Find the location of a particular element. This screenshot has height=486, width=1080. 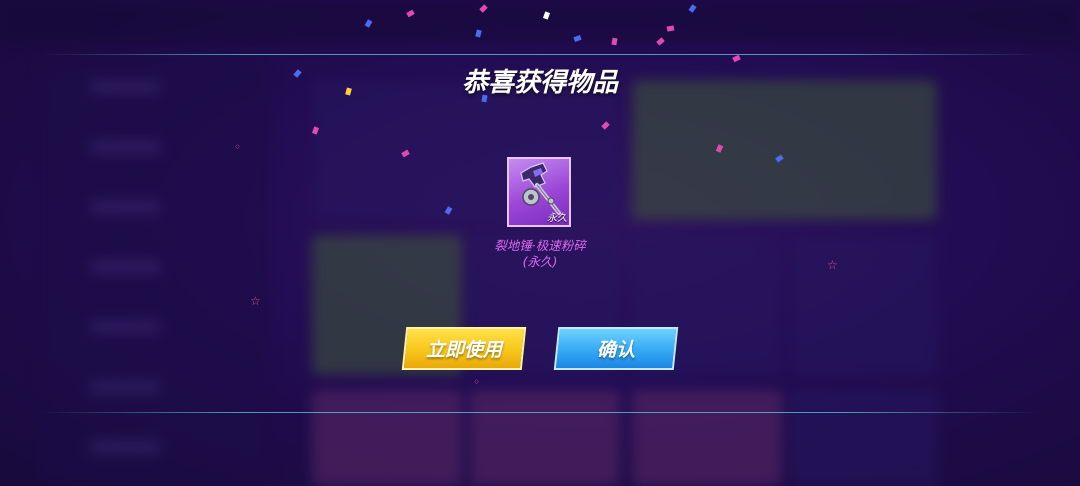

bottom-divider-line is located at coordinates (540, 412).